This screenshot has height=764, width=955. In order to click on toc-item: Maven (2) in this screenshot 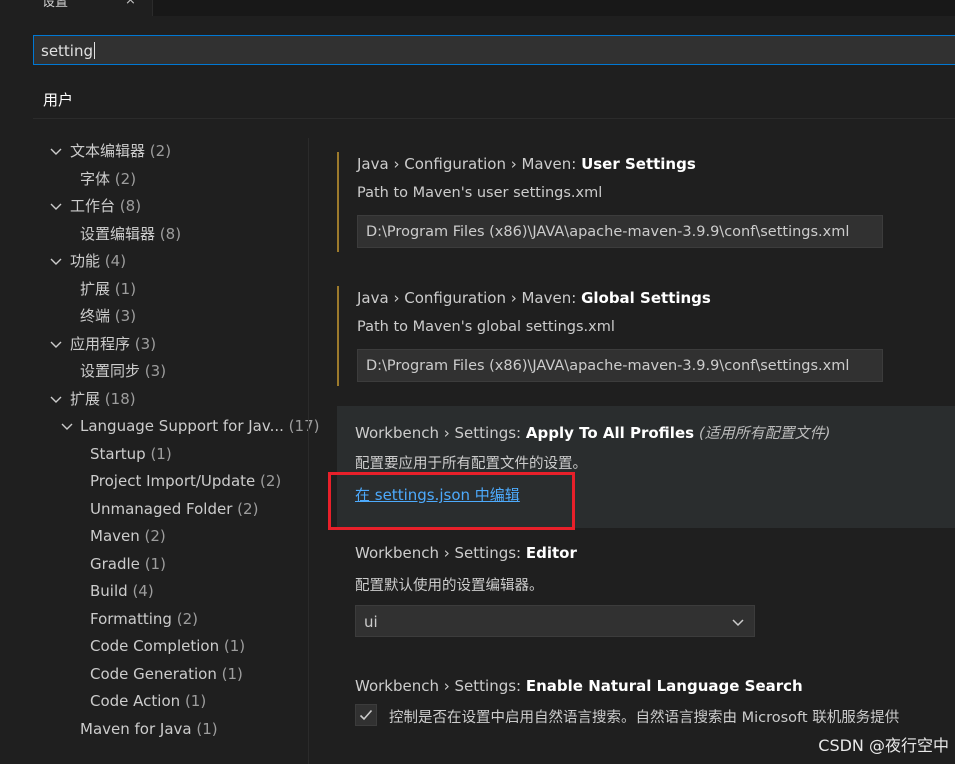, I will do `click(154, 536)`.